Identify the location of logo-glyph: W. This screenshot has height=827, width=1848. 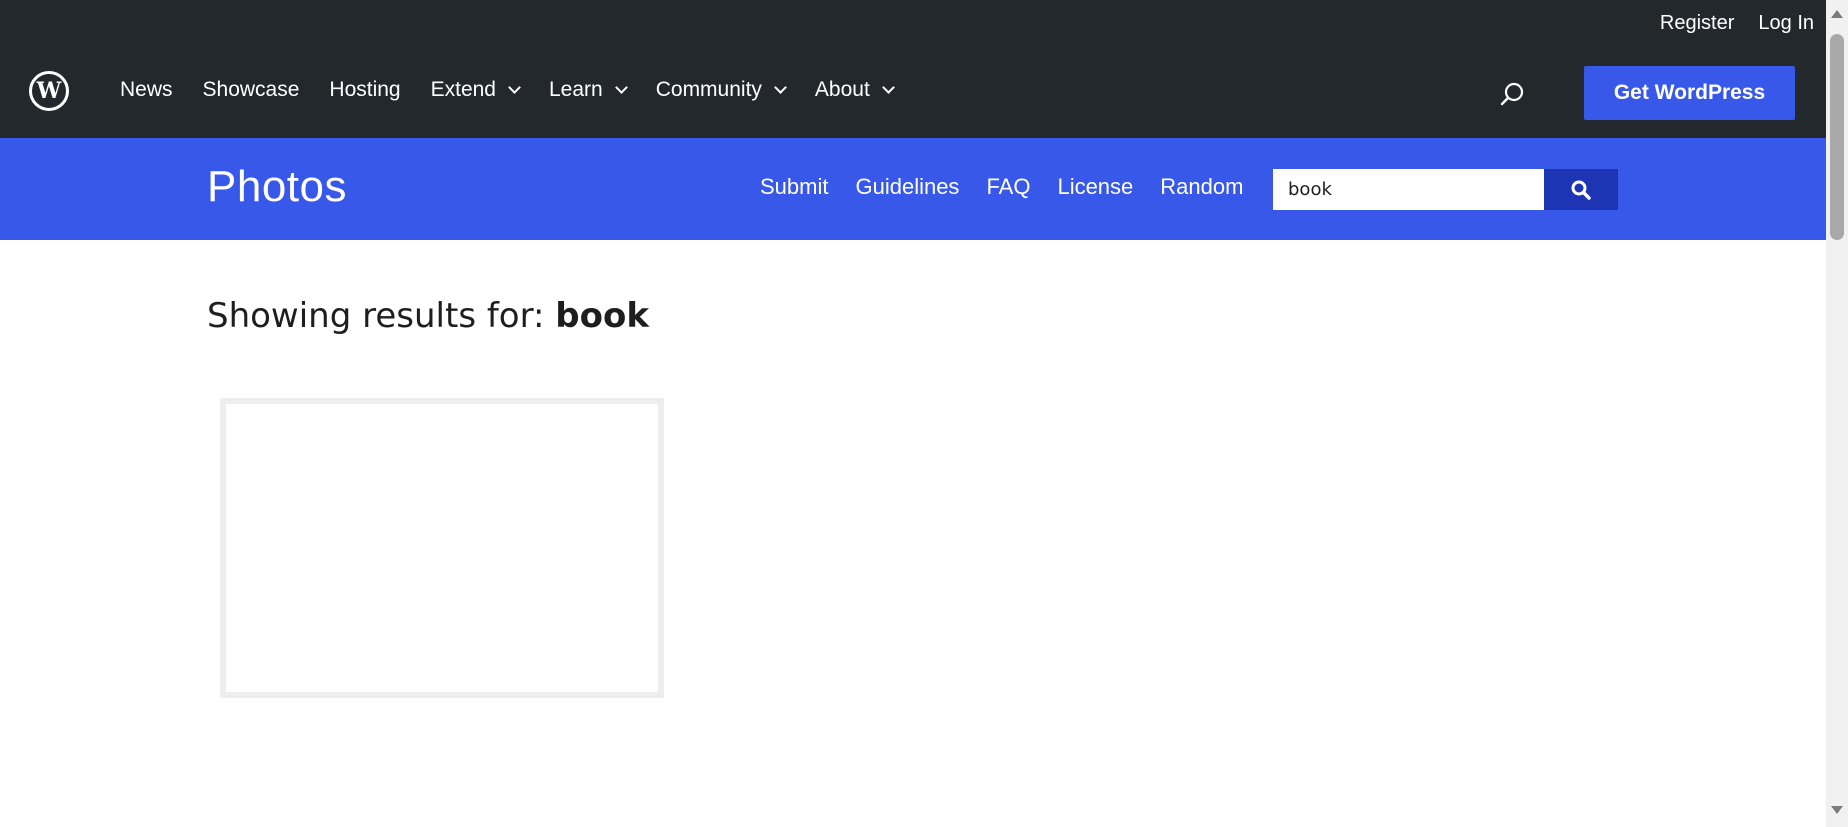
(49, 91).